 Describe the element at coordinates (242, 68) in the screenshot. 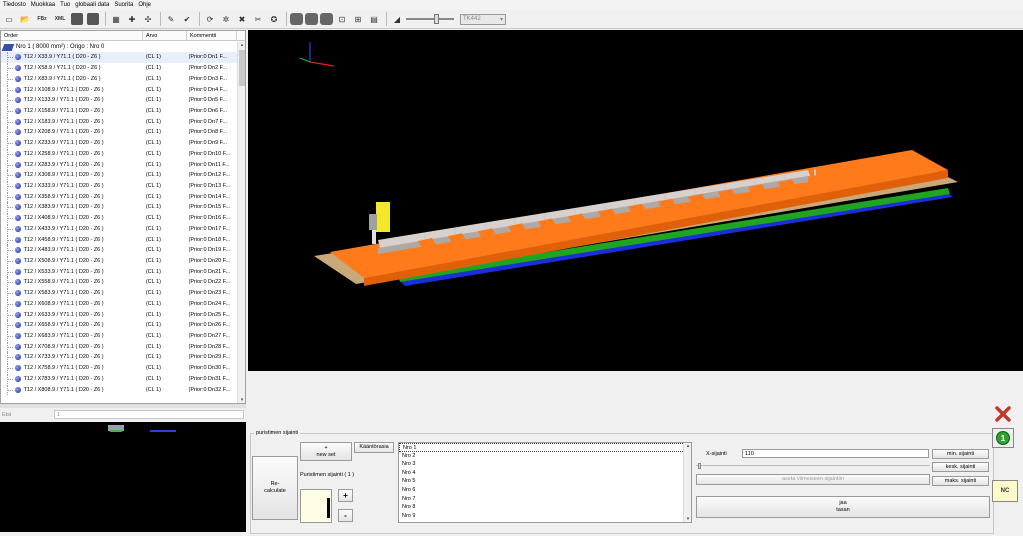

I see `scroll-thumb` at that location.